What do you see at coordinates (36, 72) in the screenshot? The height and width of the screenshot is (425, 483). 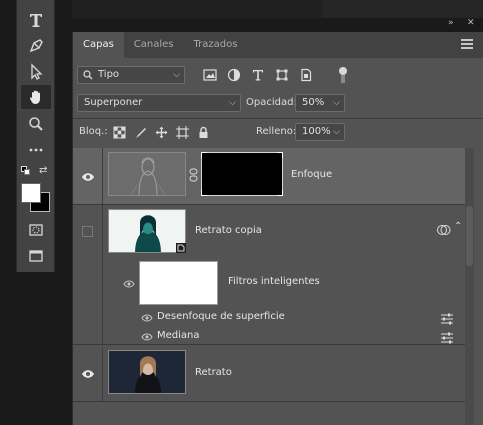 I see `path-selection-tool-icon` at bounding box center [36, 72].